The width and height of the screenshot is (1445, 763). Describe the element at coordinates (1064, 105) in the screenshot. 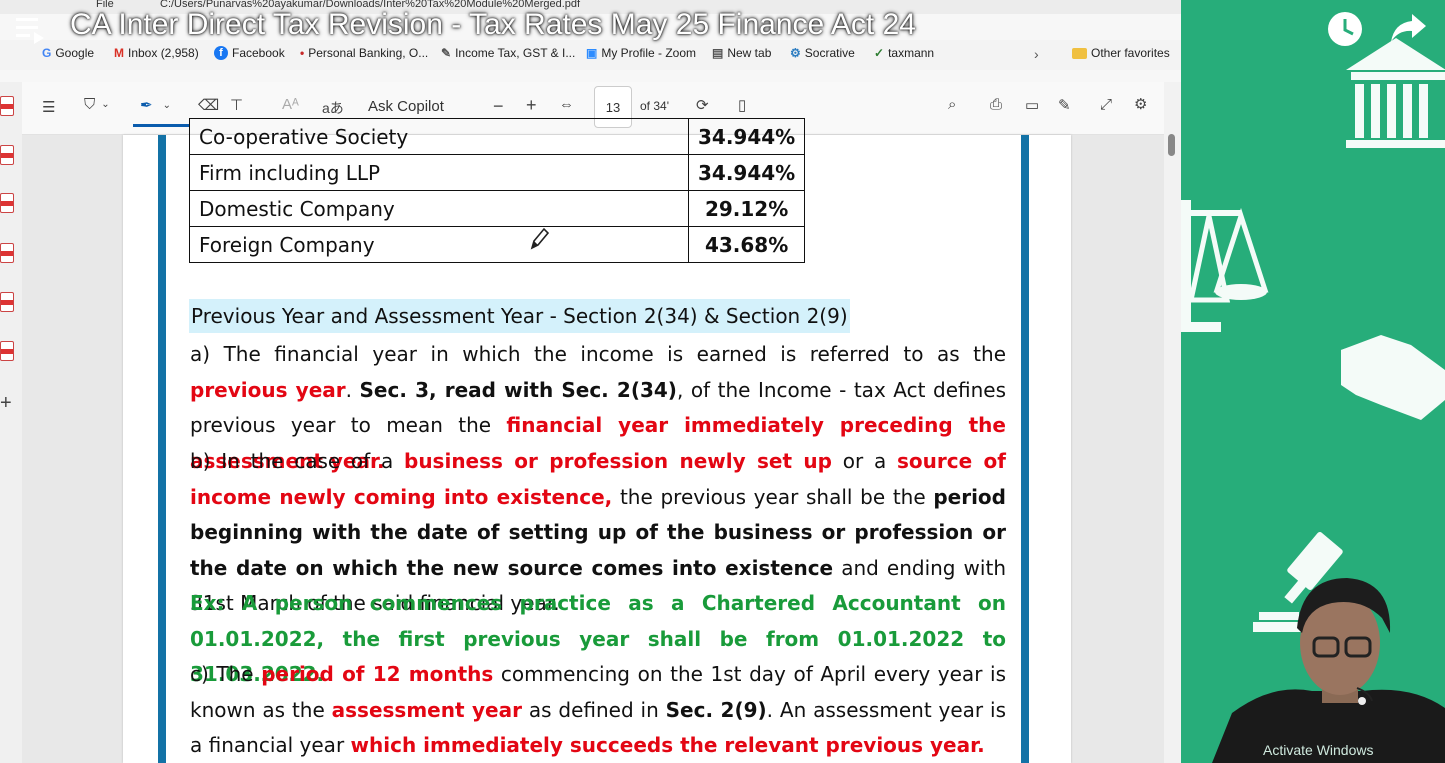

I see `save-as-icon: ✎` at that location.